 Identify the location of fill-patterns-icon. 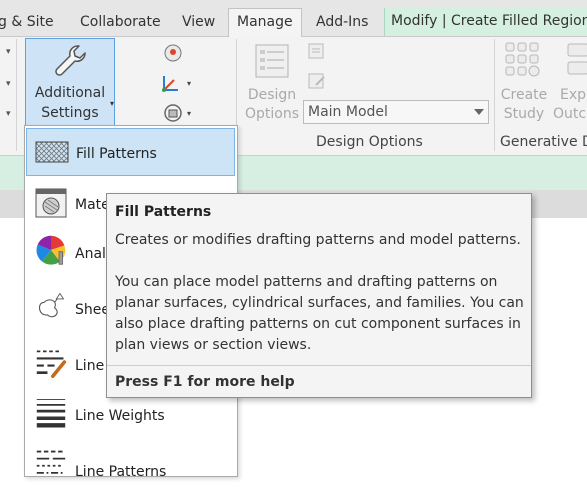
(52, 152).